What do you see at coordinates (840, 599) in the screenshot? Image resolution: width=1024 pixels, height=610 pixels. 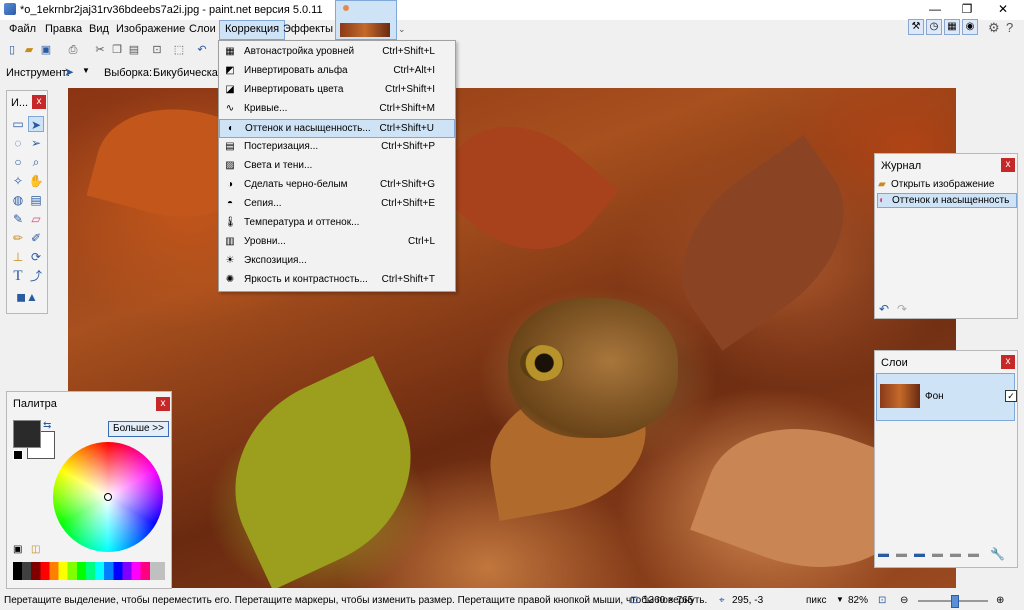 I see `units-dropdown-icon: ▼` at bounding box center [840, 599].